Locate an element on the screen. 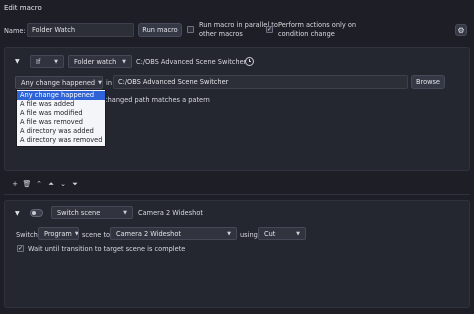 The width and height of the screenshot is (474, 314). path-input: C:/OBS Advanced Scene Switcher is located at coordinates (260, 82).